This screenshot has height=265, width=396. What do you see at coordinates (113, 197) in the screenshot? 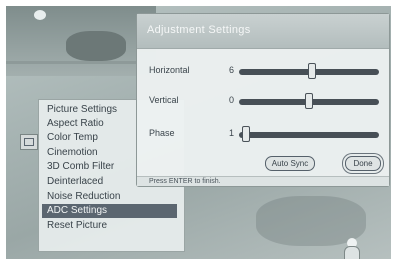
I see `menu-item-noise-reduction: Noise Reduction` at bounding box center [113, 197].